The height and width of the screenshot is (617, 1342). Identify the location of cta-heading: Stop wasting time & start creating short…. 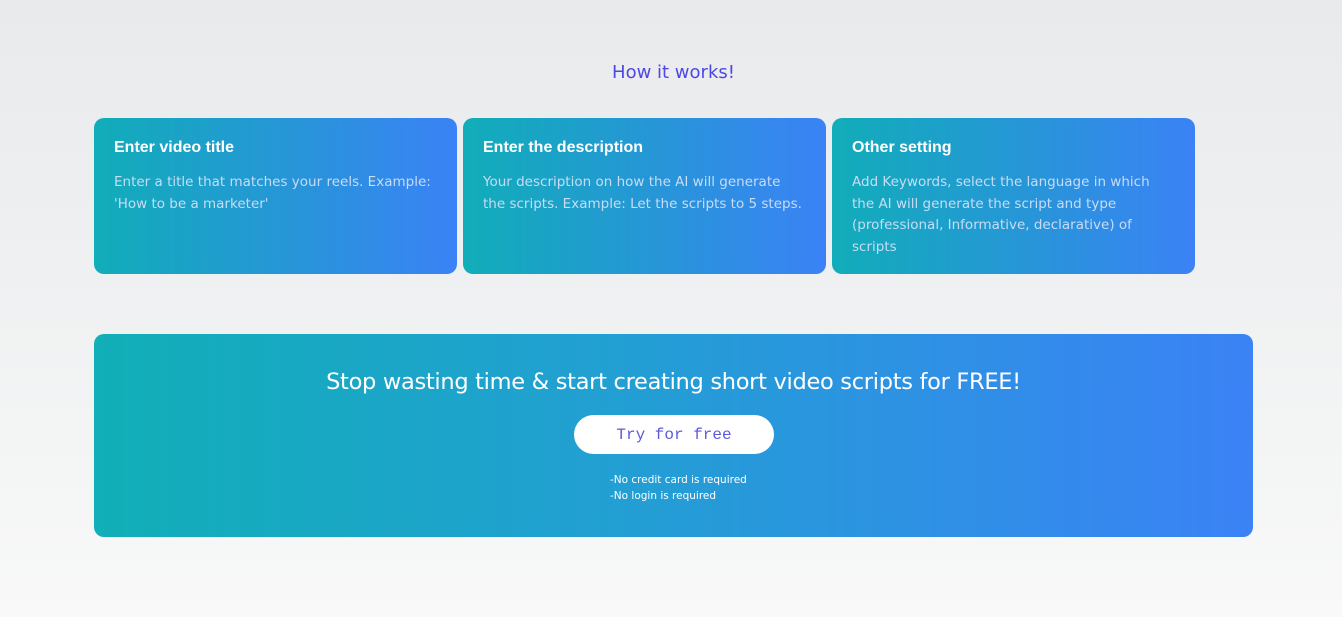
(673, 382).